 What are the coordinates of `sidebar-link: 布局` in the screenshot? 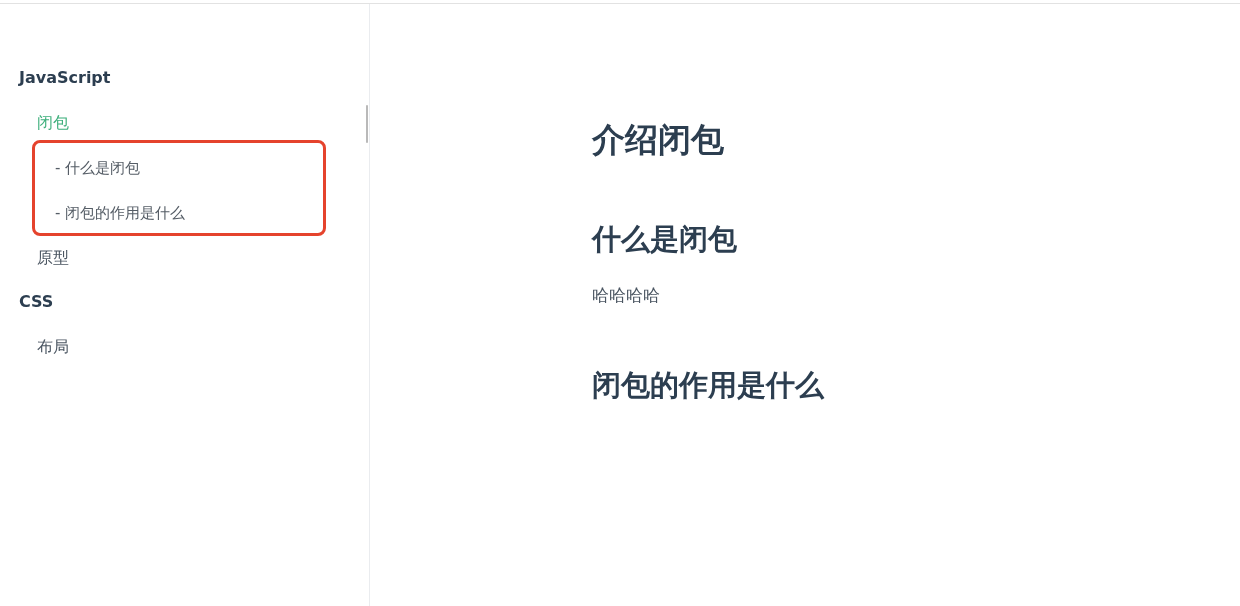 It's located at (53, 346).